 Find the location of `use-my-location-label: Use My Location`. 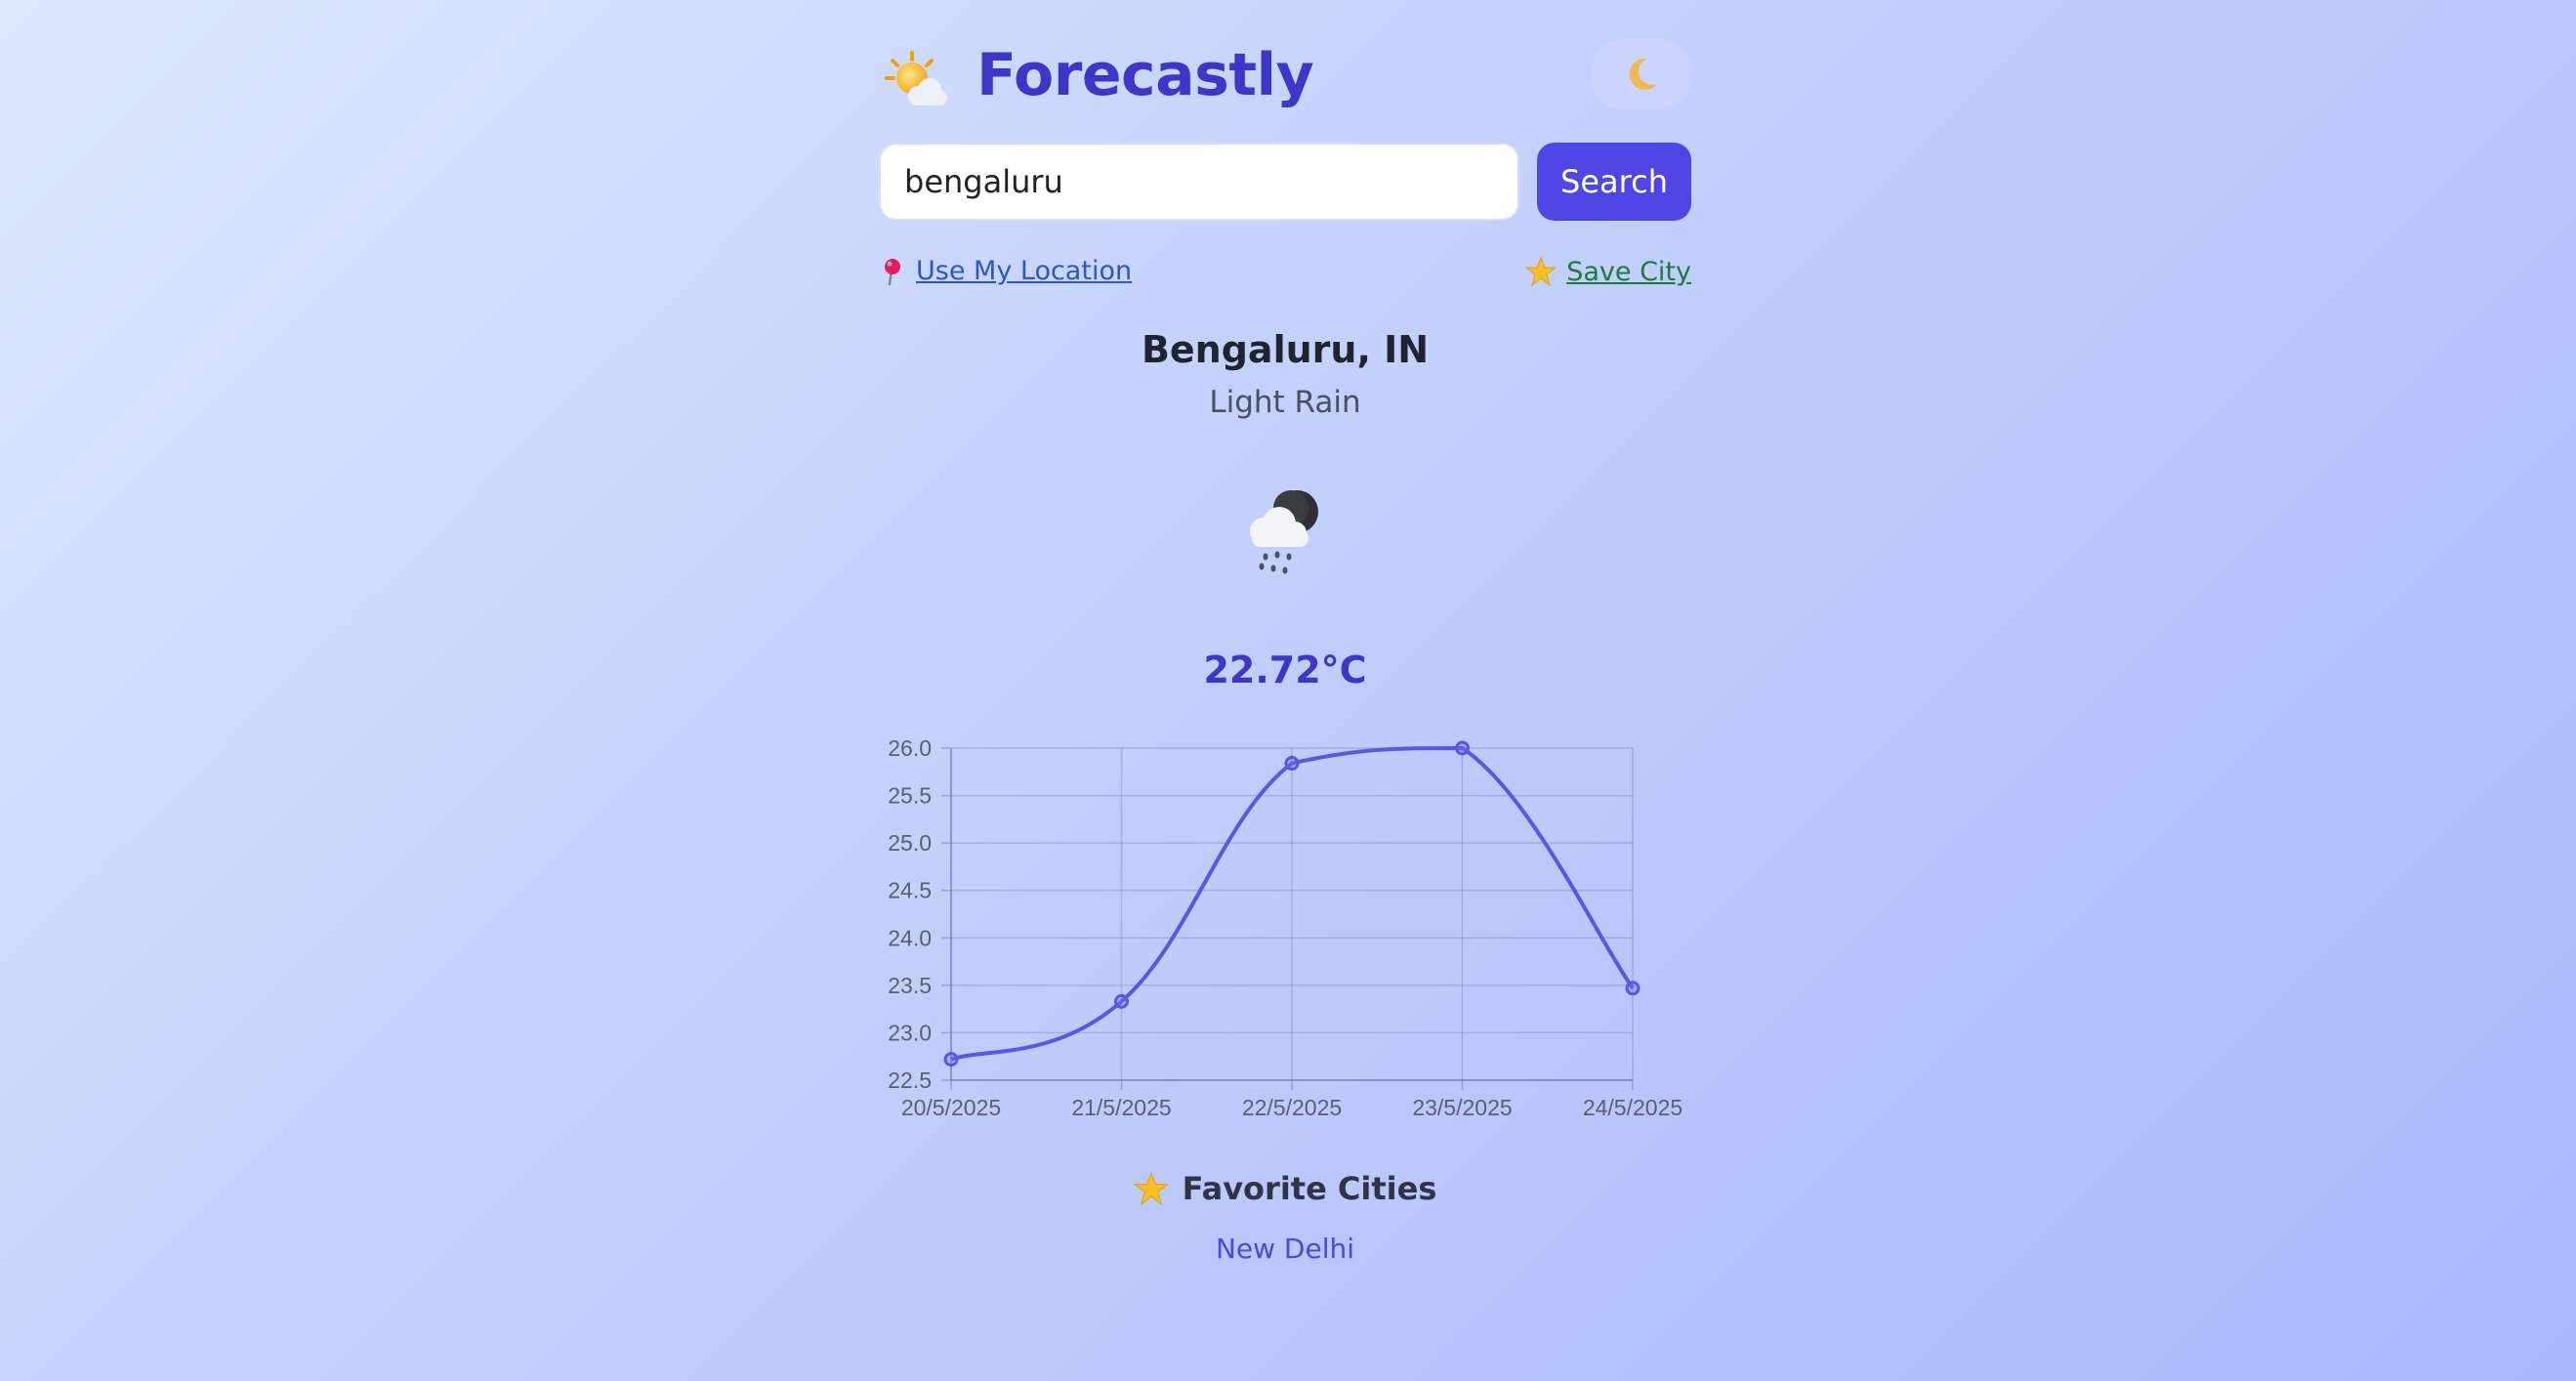

use-my-location-label: Use My Location is located at coordinates (1024, 271).